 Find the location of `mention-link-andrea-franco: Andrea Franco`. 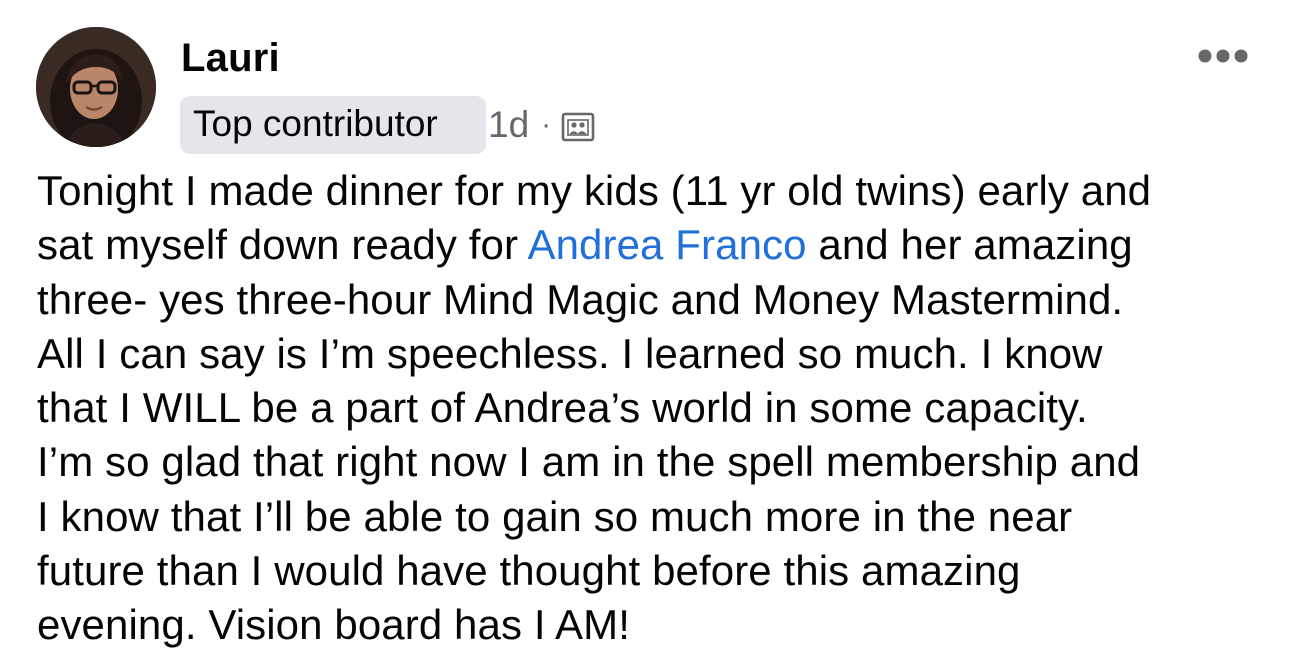

mention-link-andrea-franco: Andrea Franco is located at coordinates (666, 244).